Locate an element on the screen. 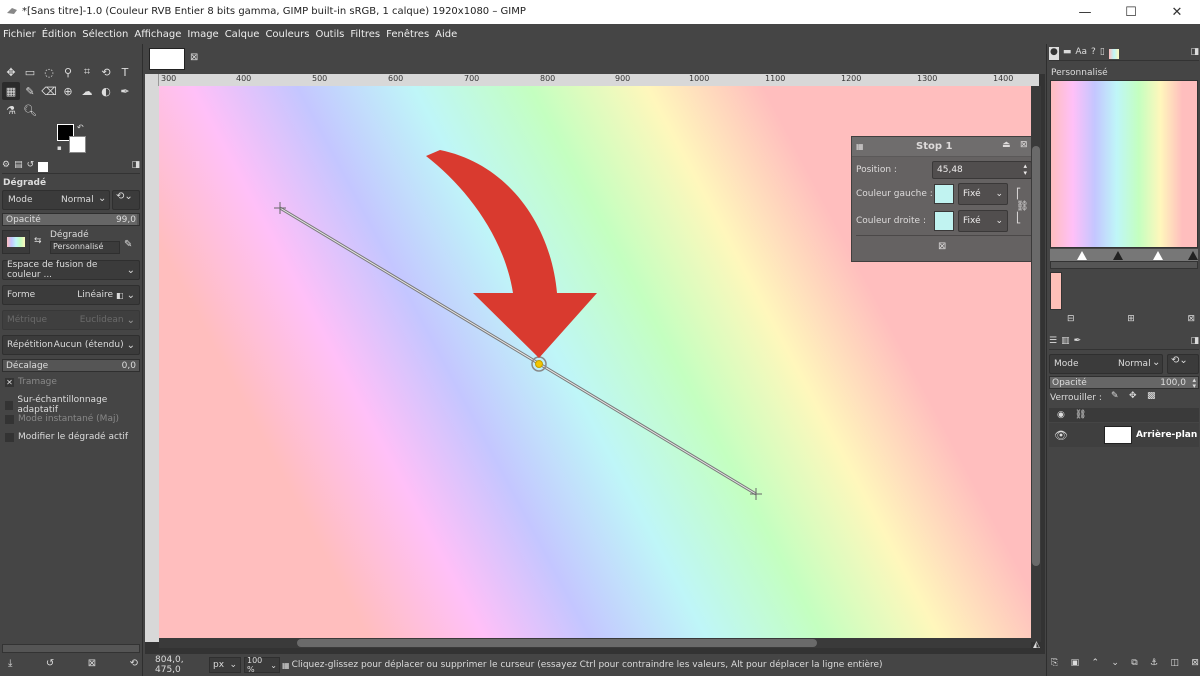 The image size is (1200, 676). reset-colors-icon: ▪ is located at coordinates (59, 148).